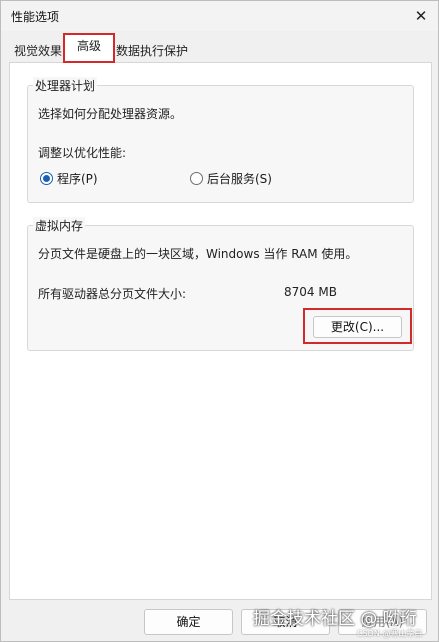  What do you see at coordinates (89, 48) in the screenshot?
I see `tab-advanced: 高级` at bounding box center [89, 48].